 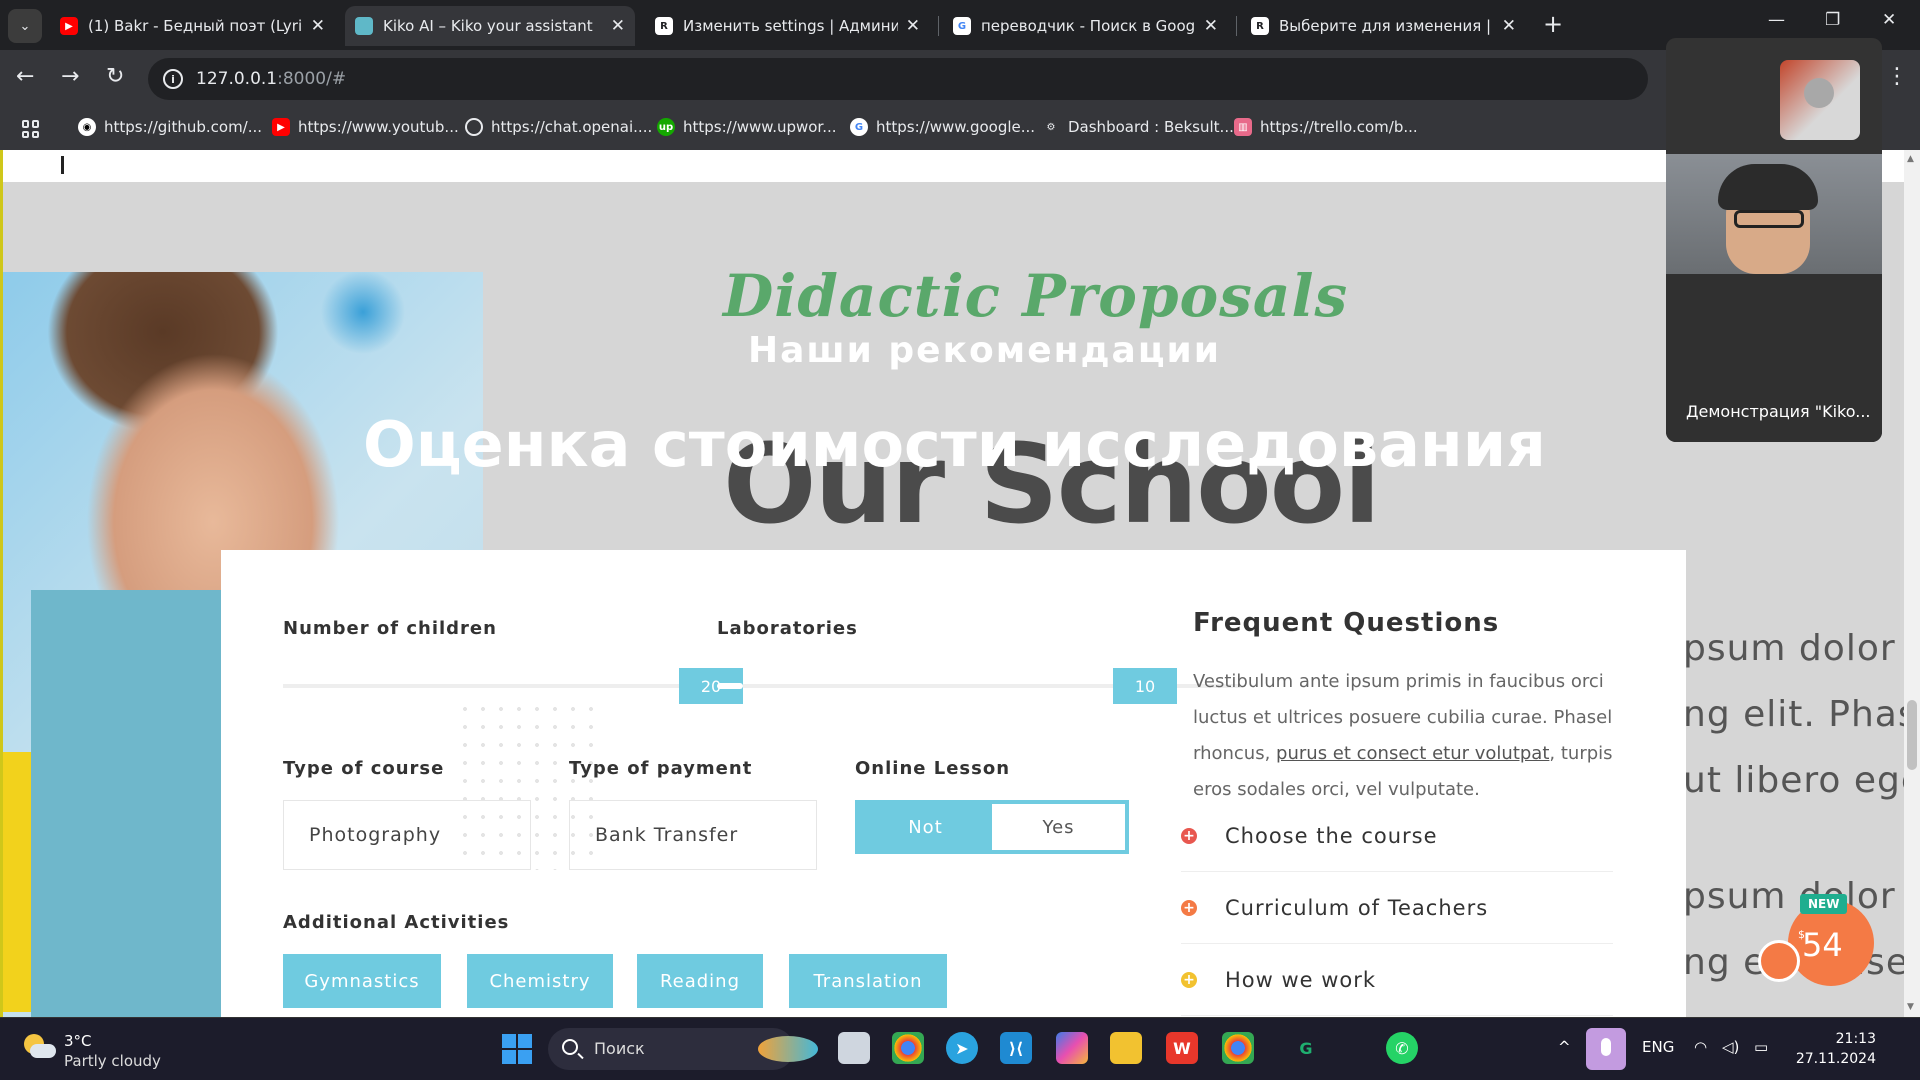 I want to click on windows-start-icon, so click(x=517, y=1049).